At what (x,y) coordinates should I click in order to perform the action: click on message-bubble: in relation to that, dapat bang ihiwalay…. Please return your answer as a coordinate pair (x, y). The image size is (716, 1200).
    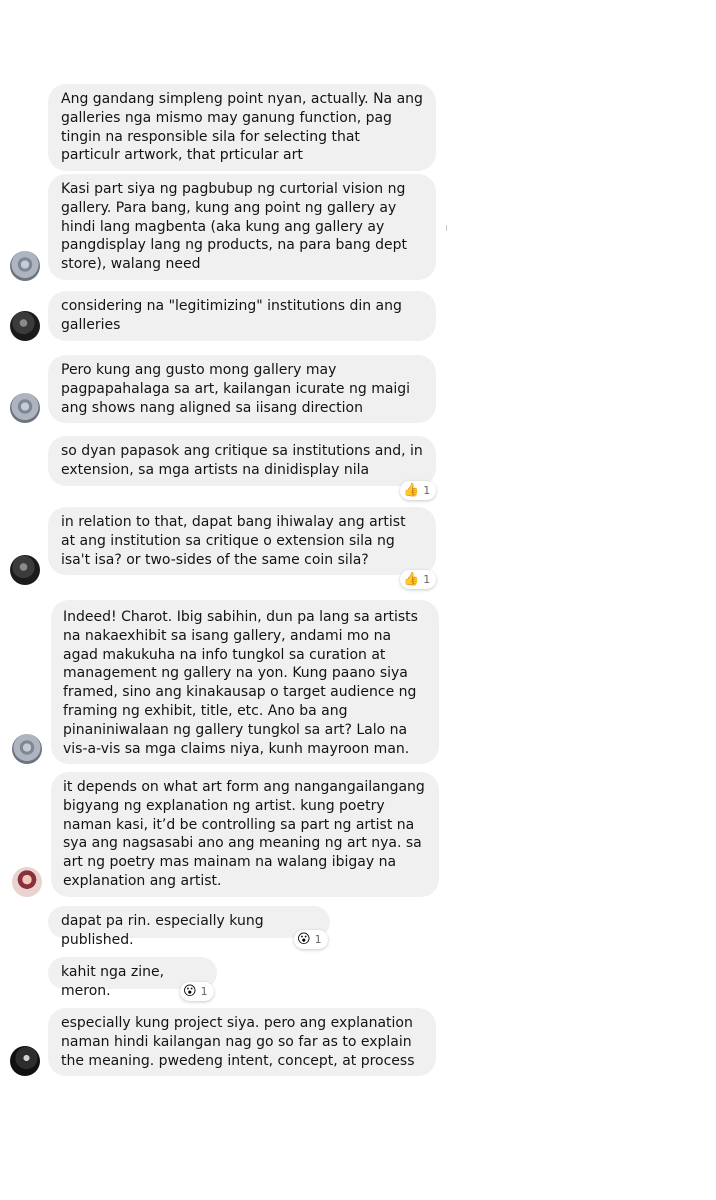
    Looking at the image, I should click on (242, 541).